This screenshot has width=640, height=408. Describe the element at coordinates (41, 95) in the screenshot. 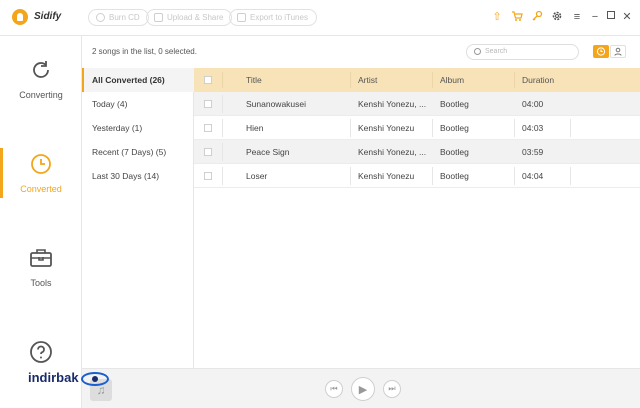

I see `sidebar-item-label: Converting` at that location.